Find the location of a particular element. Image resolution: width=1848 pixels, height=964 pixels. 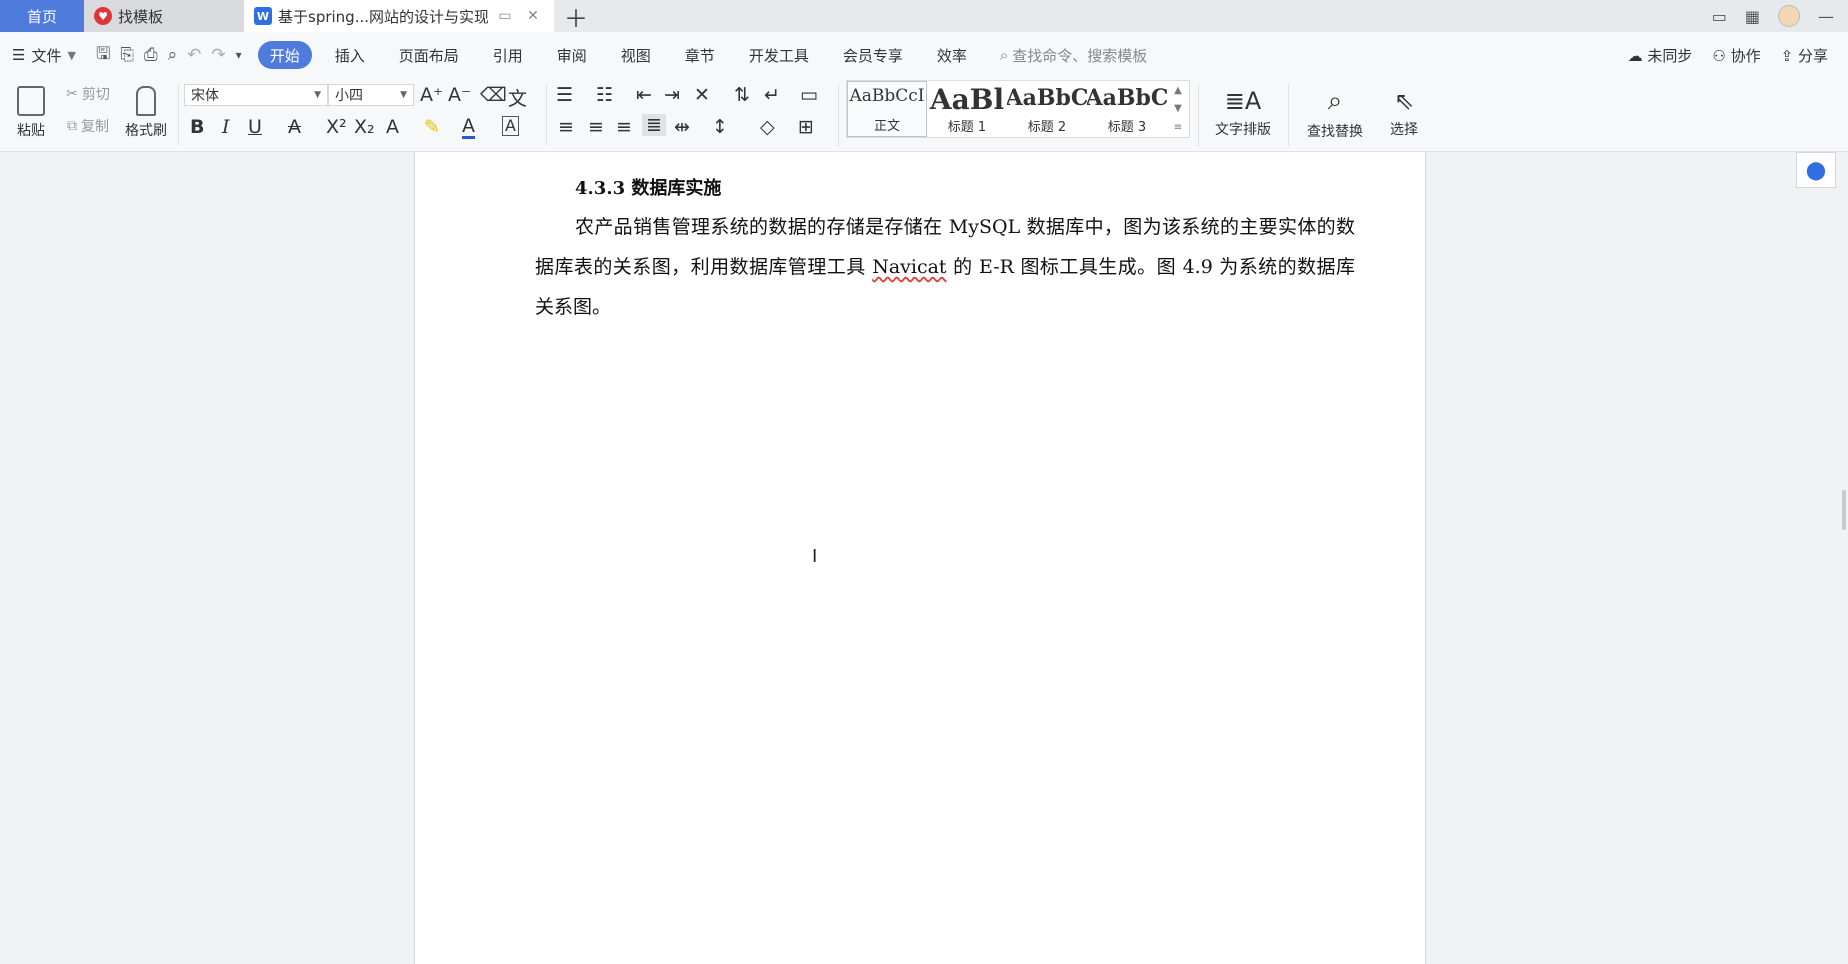

italic-icon: I is located at coordinates (226, 127).